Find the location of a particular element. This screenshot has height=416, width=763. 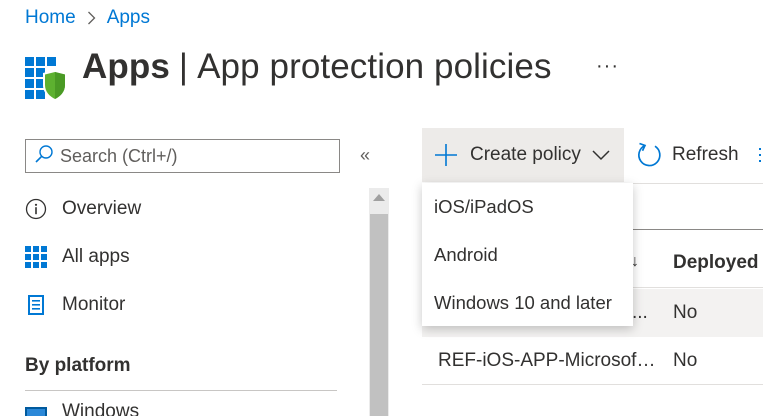

refresh-button: Refresh is located at coordinates (686, 155).